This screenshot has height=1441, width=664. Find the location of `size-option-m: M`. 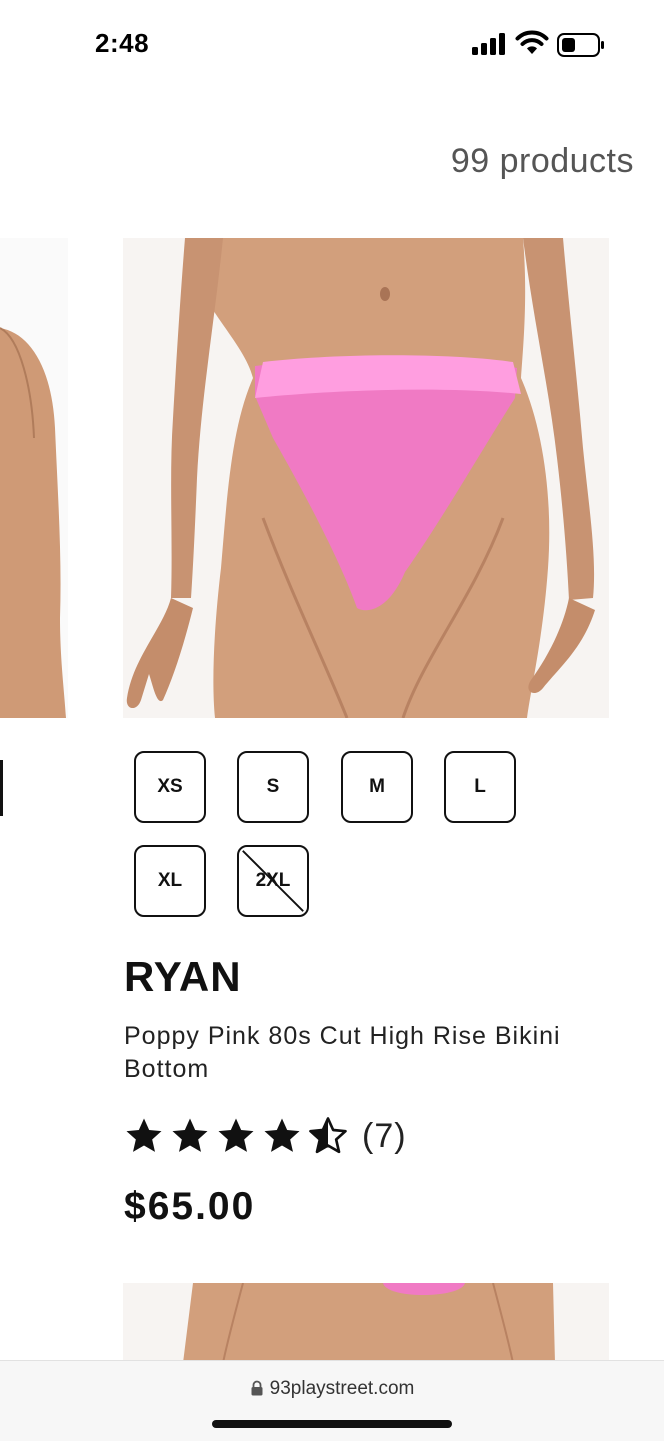

size-option-m: M is located at coordinates (377, 787).